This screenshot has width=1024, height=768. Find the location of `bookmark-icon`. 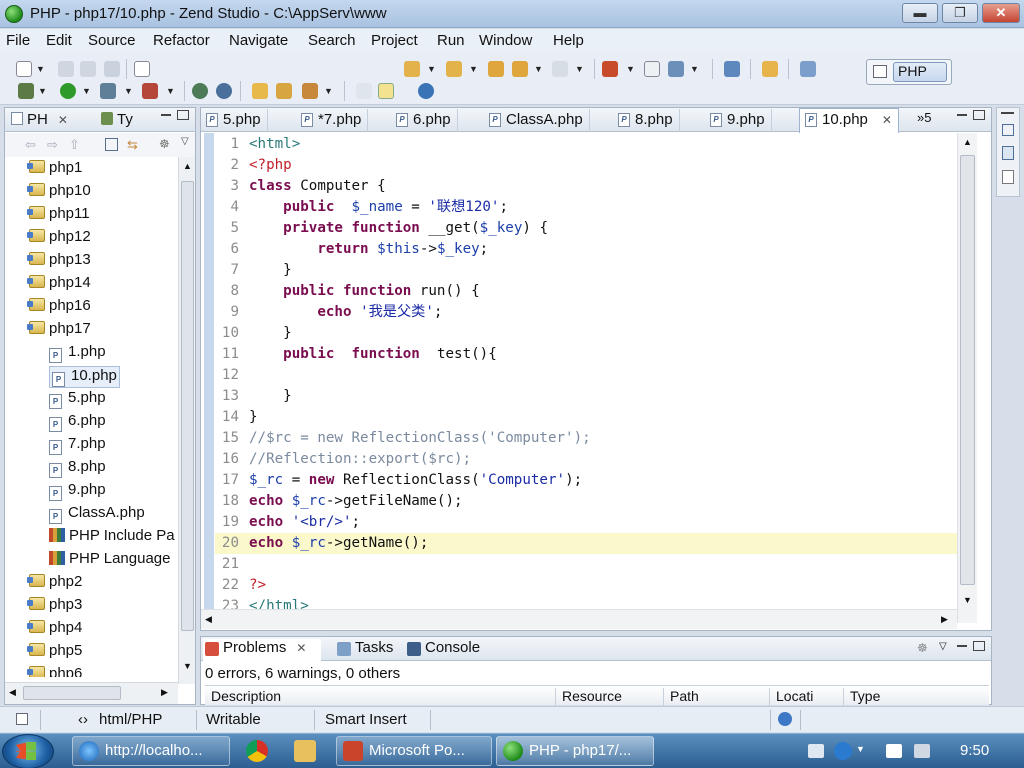

bookmark-icon is located at coordinates (770, 69).